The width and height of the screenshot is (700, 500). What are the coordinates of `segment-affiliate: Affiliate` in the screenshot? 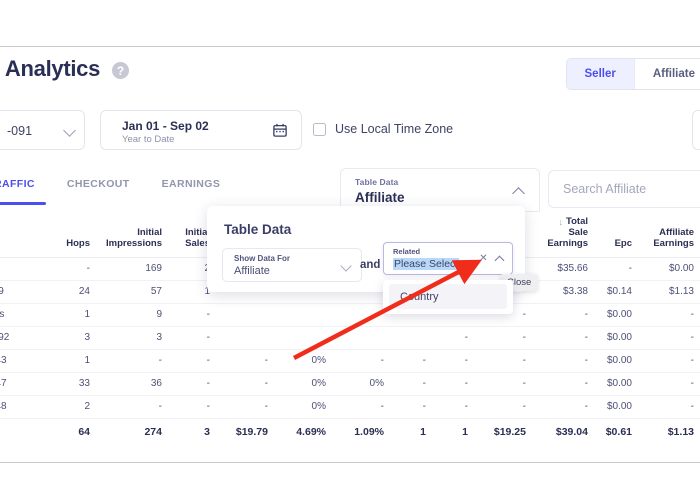 It's located at (666, 74).